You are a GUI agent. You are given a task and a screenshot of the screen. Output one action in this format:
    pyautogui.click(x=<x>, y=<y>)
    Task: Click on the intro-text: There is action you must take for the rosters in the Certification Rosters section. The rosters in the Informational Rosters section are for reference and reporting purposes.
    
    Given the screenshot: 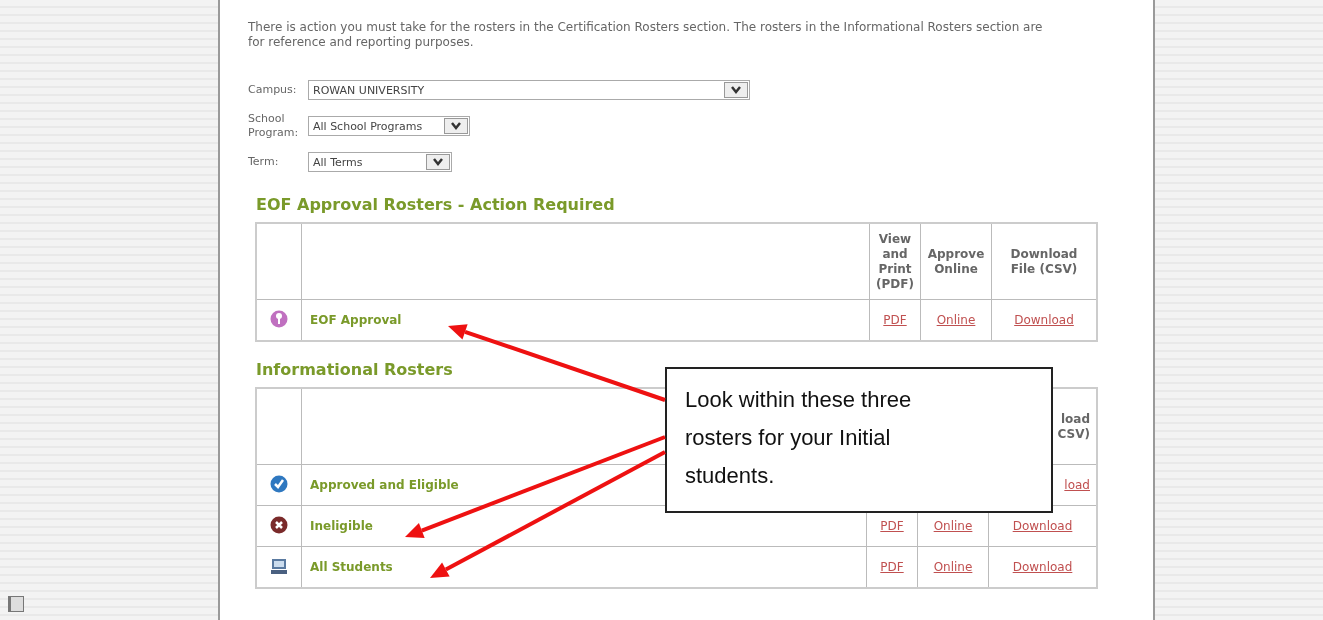 What is the action you would take?
    pyautogui.click(x=646, y=35)
    